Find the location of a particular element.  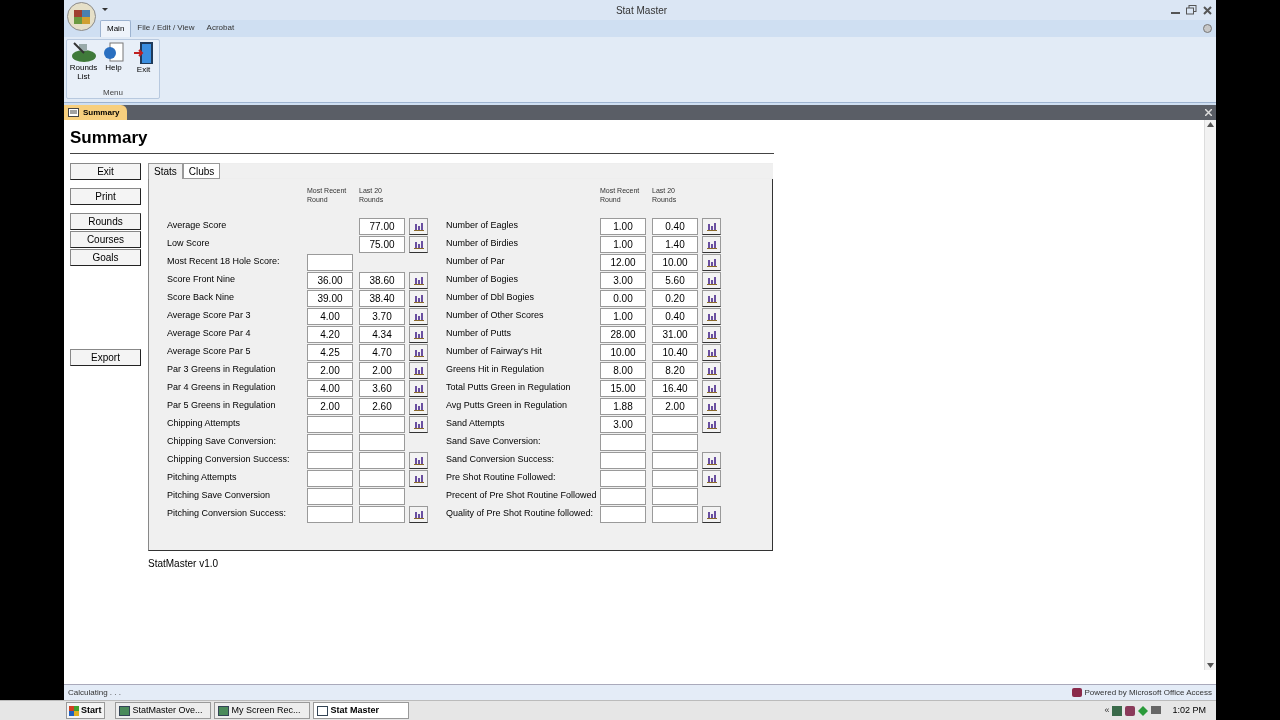

scroll-down-icon is located at coordinates (1210, 665).